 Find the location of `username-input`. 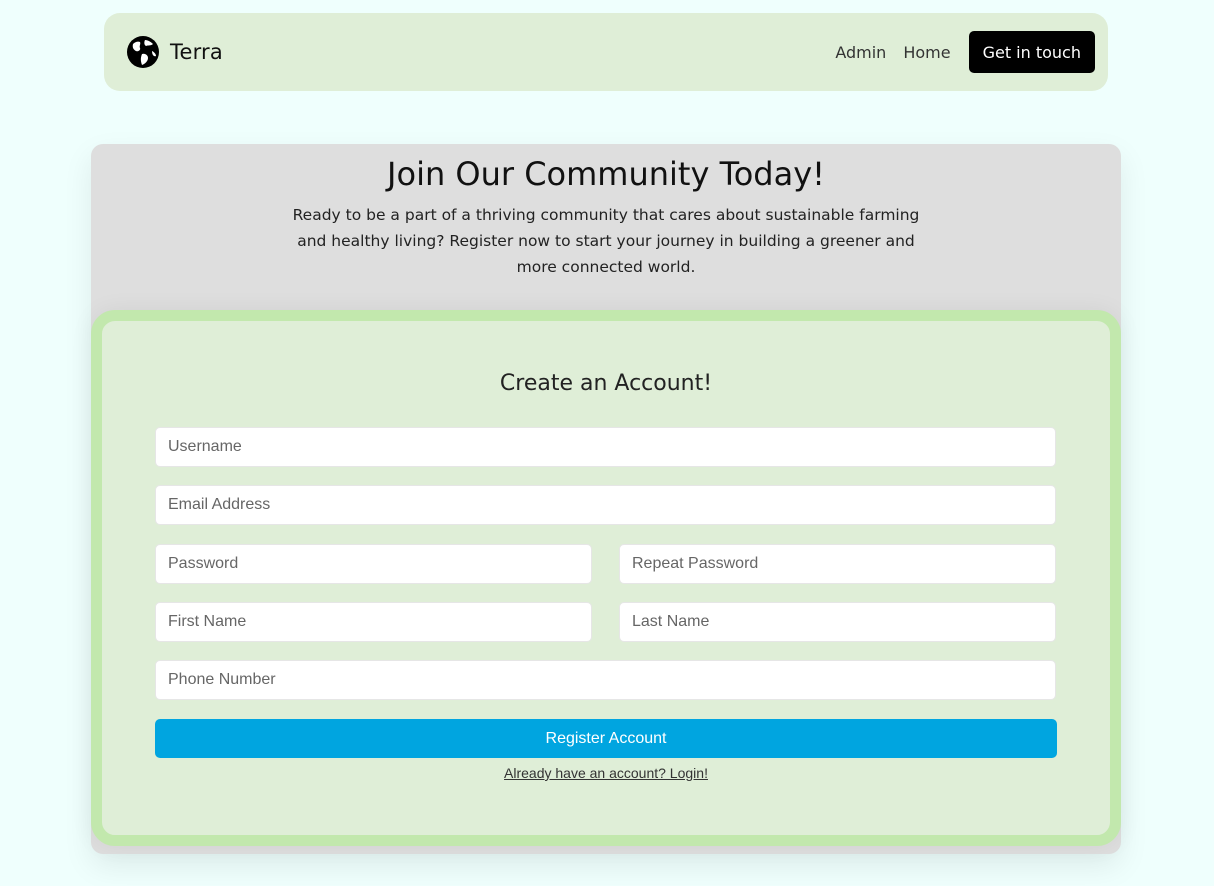

username-input is located at coordinates (605, 447).